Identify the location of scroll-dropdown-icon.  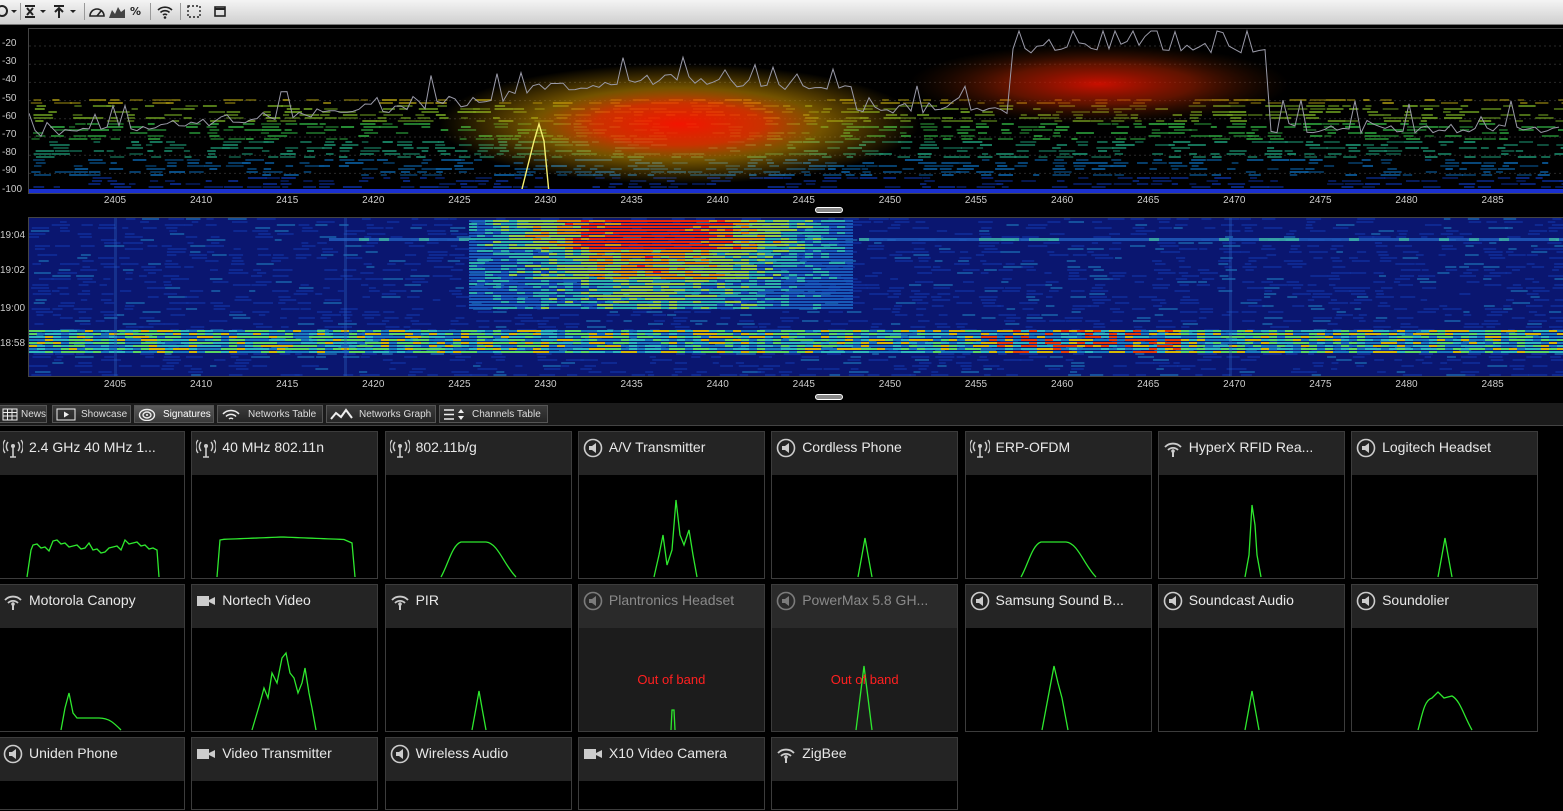
(9, 11).